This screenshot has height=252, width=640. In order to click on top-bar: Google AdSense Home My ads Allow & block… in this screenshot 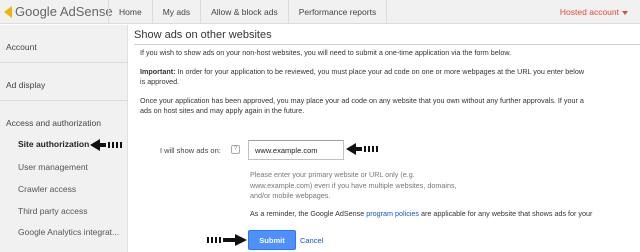, I will do `click(320, 12)`.